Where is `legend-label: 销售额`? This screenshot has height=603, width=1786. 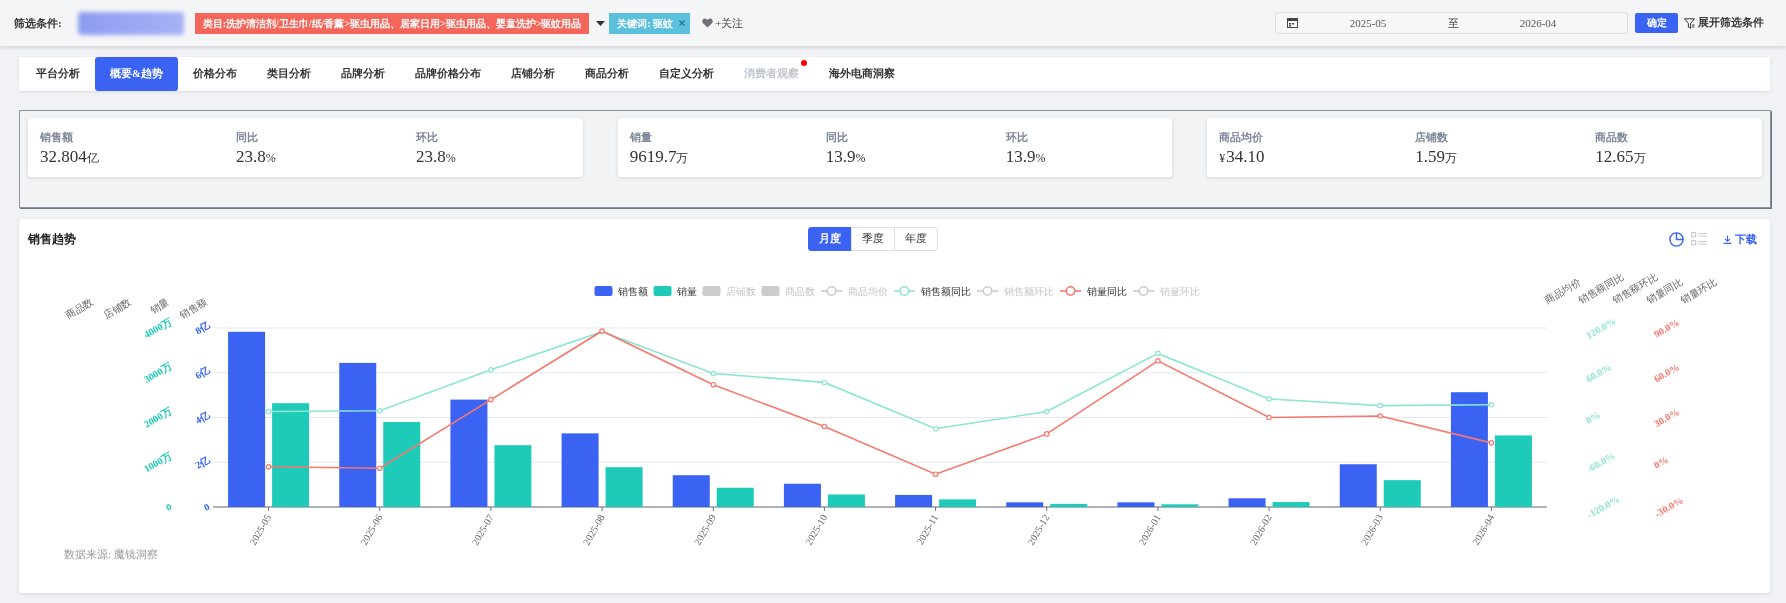 legend-label: 销售额 is located at coordinates (632, 291).